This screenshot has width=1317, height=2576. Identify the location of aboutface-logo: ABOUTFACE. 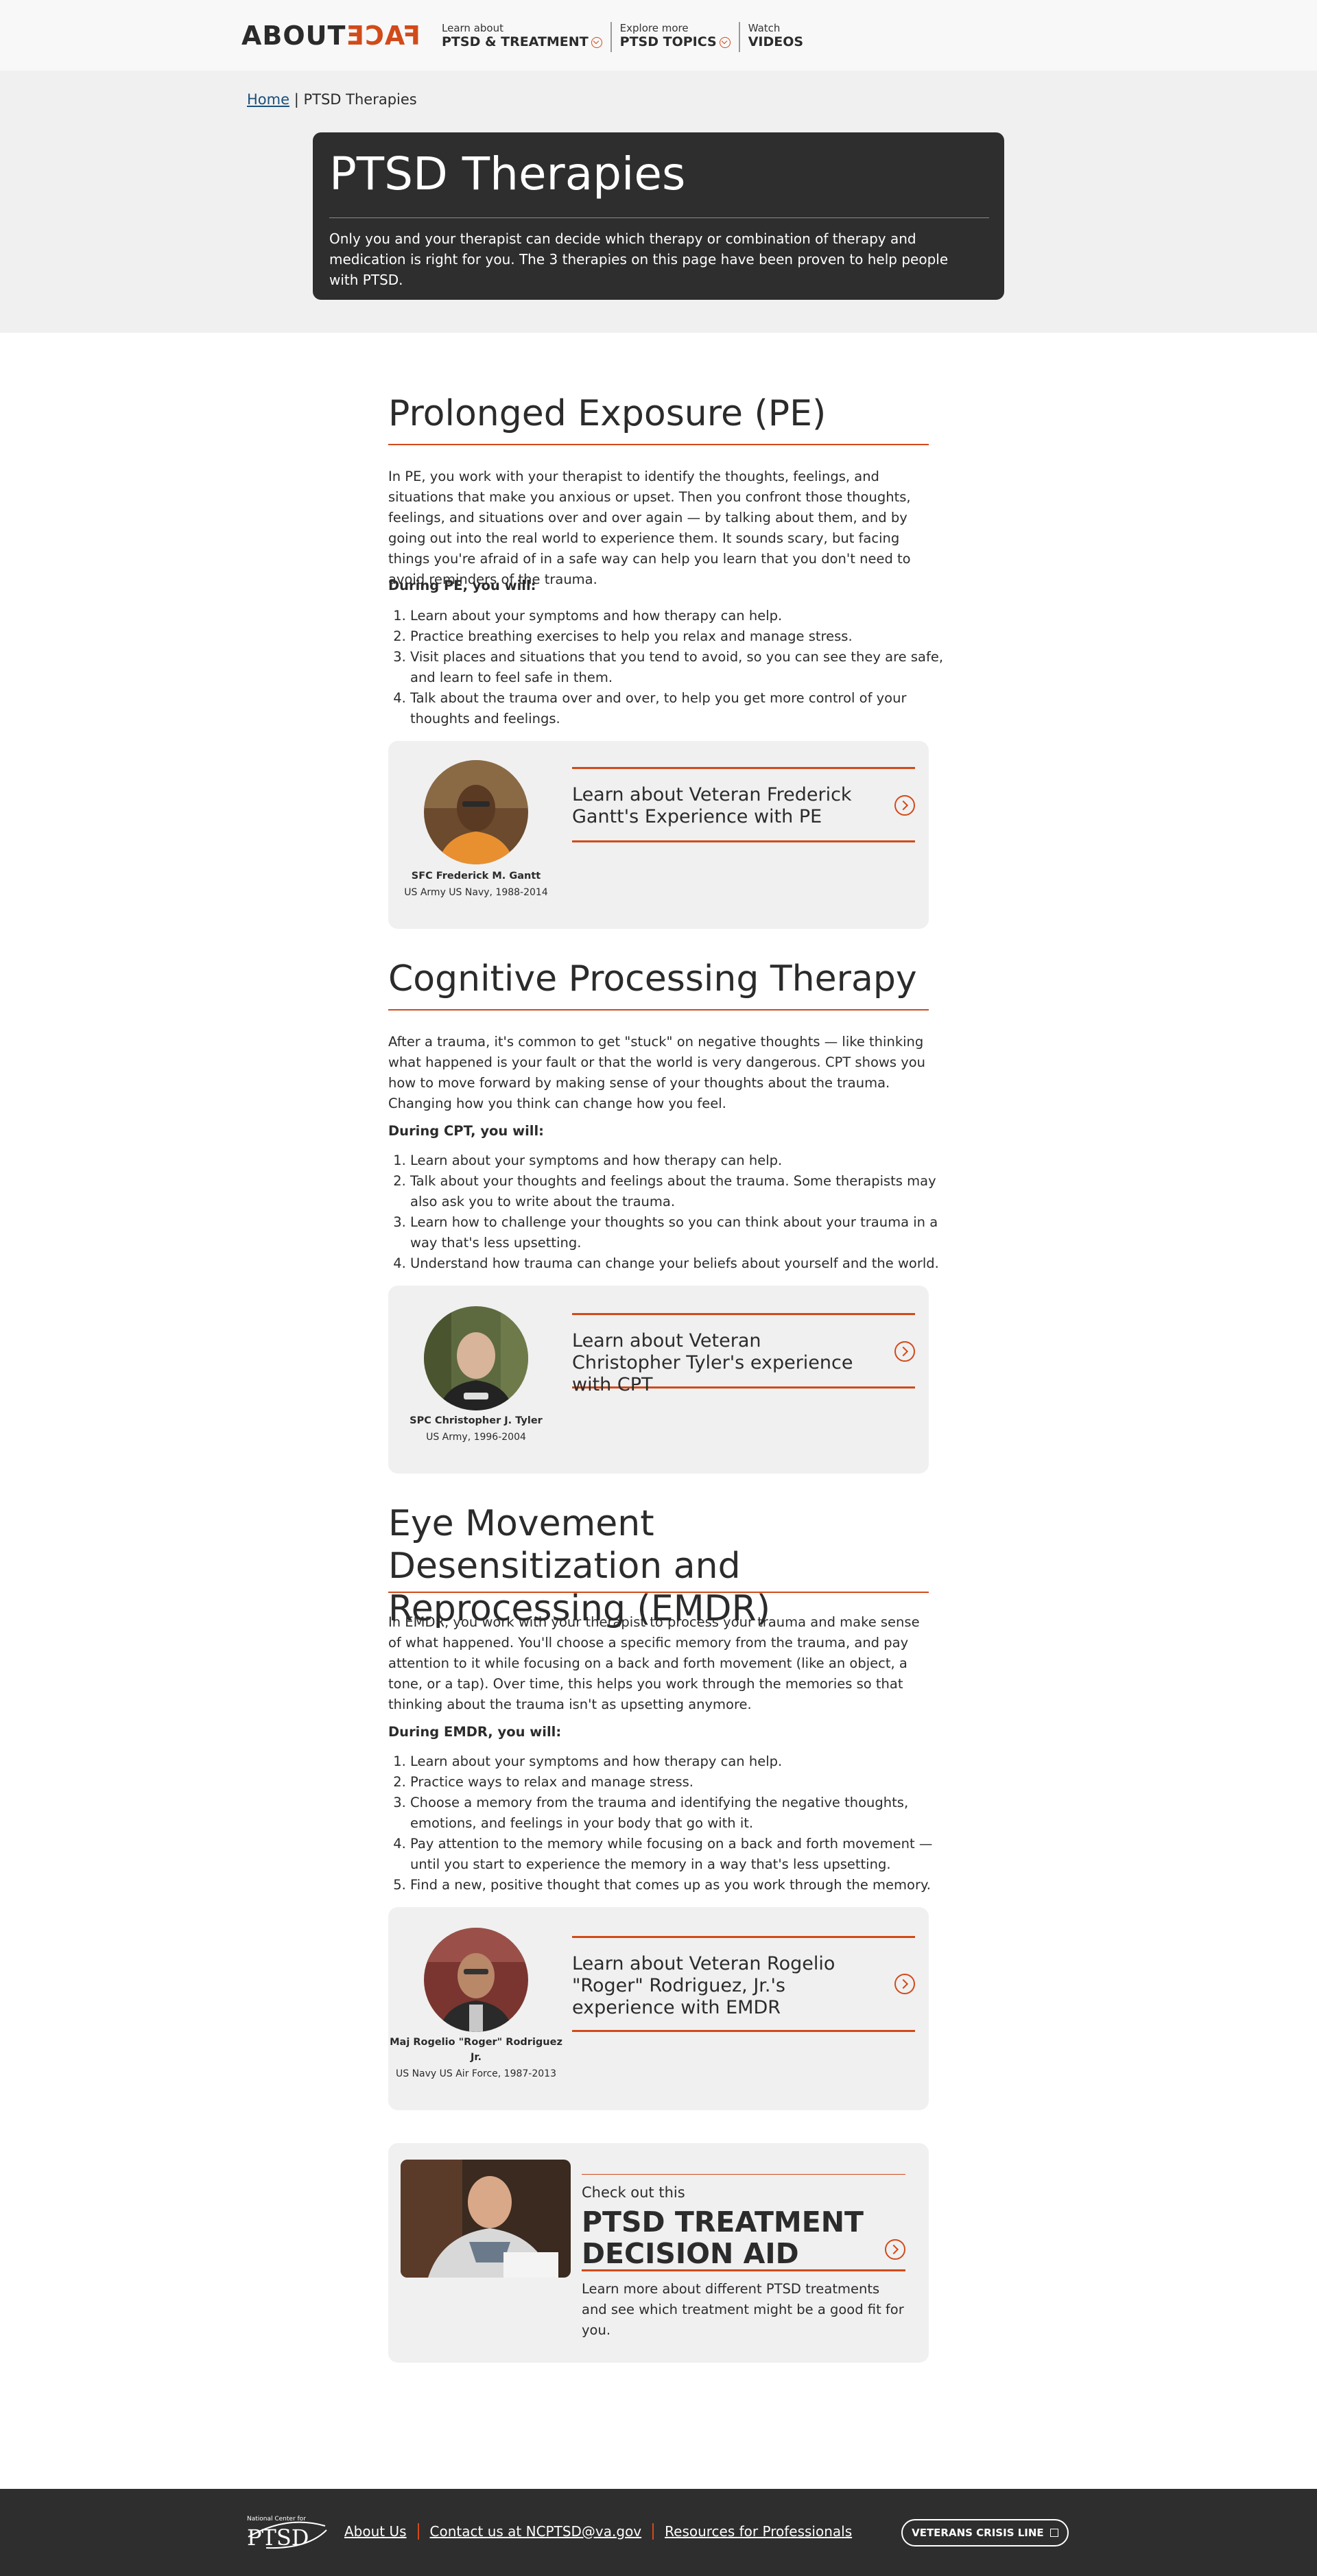
(330, 36).